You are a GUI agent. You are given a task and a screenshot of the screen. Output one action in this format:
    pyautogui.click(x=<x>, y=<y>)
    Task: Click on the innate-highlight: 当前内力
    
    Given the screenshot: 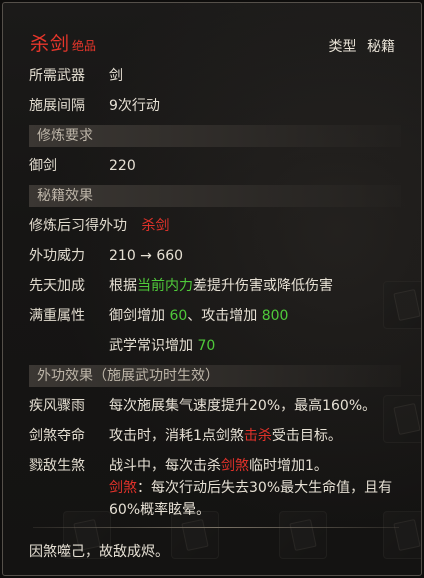 What is the action you would take?
    pyautogui.click(x=165, y=286)
    